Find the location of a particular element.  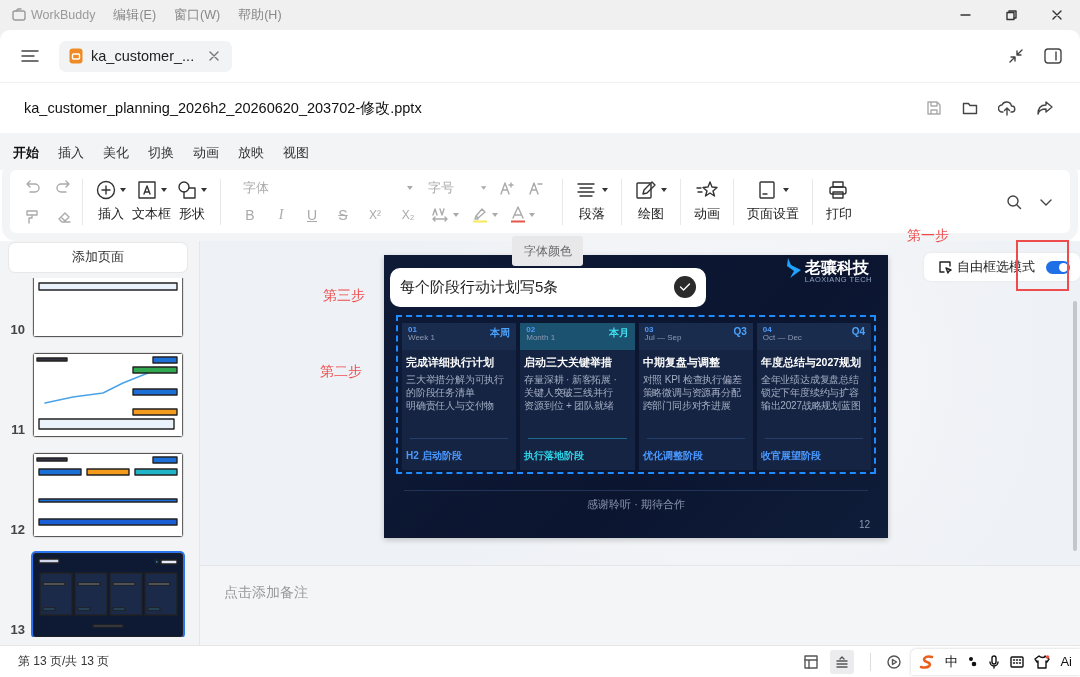

card-text: 三大举措分解为可执行 is located at coordinates (455, 379).